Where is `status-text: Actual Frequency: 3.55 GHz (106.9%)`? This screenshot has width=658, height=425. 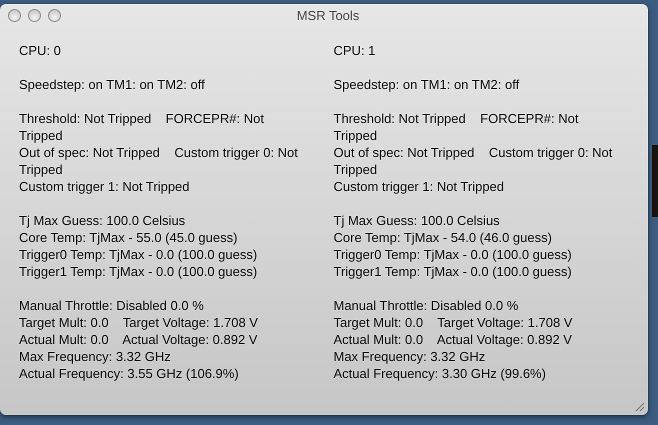
status-text: Actual Frequency: 3.55 GHz (106.9%) is located at coordinates (129, 373).